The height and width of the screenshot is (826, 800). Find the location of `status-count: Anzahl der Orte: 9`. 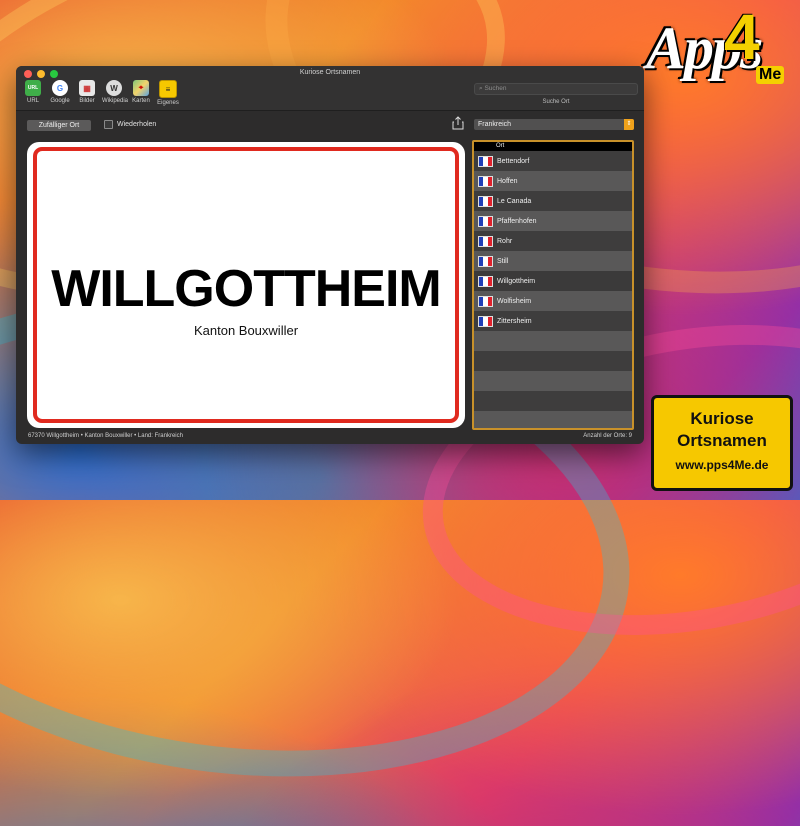

status-count: Anzahl der Orte: 9 is located at coordinates (607, 436).